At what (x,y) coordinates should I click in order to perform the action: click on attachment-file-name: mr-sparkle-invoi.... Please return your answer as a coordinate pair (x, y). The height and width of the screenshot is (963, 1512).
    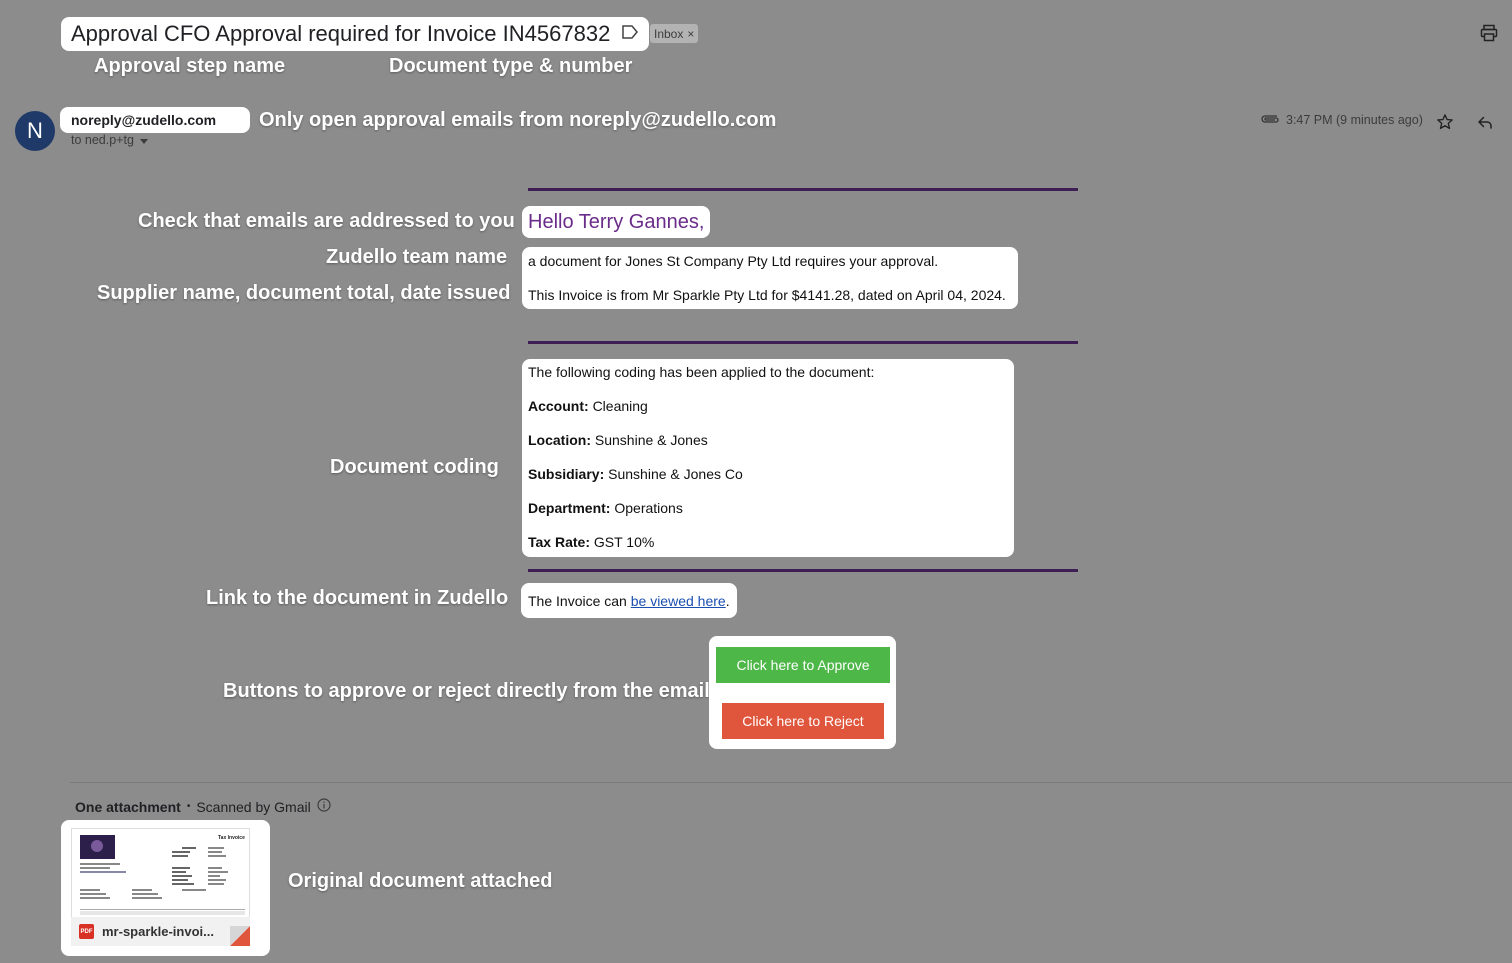
    Looking at the image, I should click on (158, 931).